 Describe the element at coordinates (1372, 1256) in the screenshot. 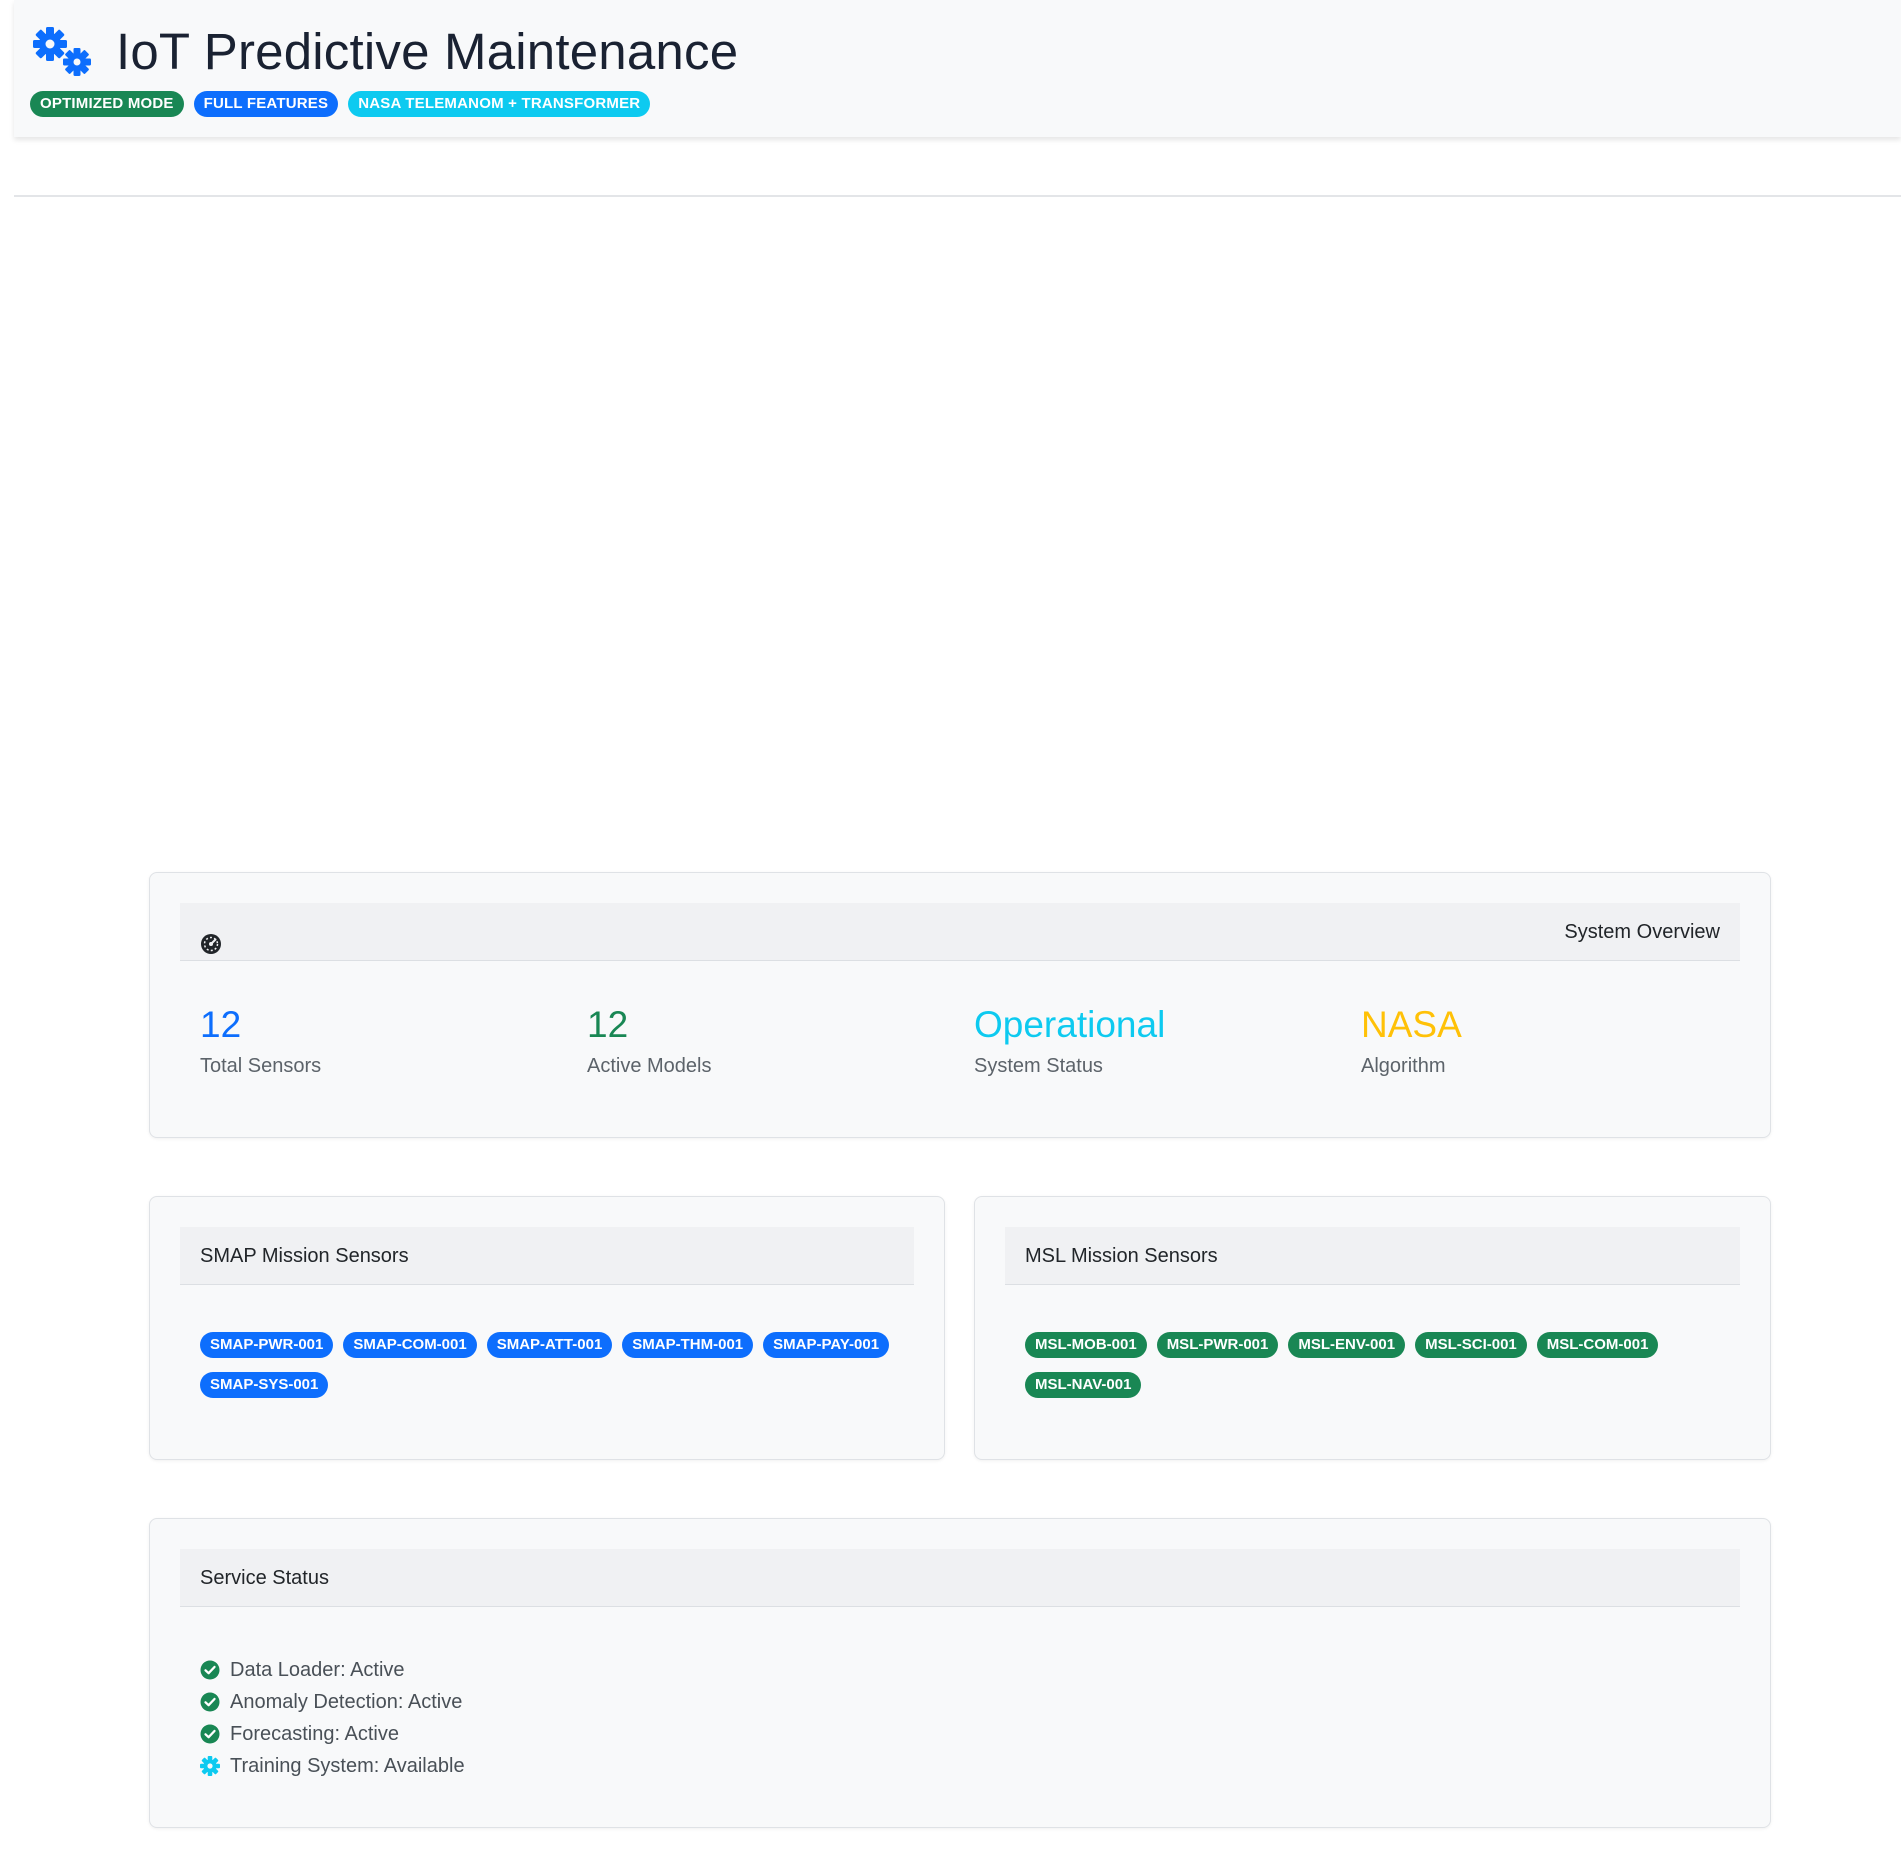

I see `msl-sensors-title: MSL Mission Sensors` at that location.